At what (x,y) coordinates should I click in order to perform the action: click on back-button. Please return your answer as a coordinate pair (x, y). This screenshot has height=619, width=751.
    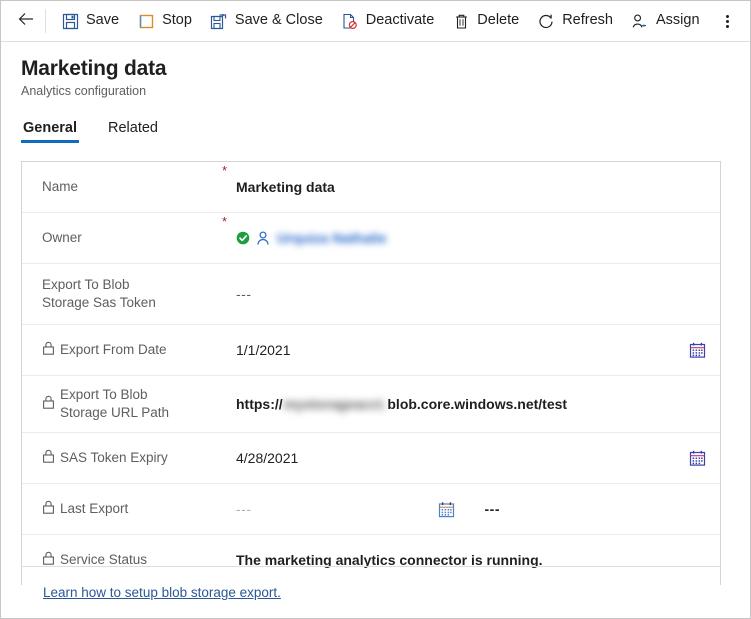
    Looking at the image, I should click on (26, 21).